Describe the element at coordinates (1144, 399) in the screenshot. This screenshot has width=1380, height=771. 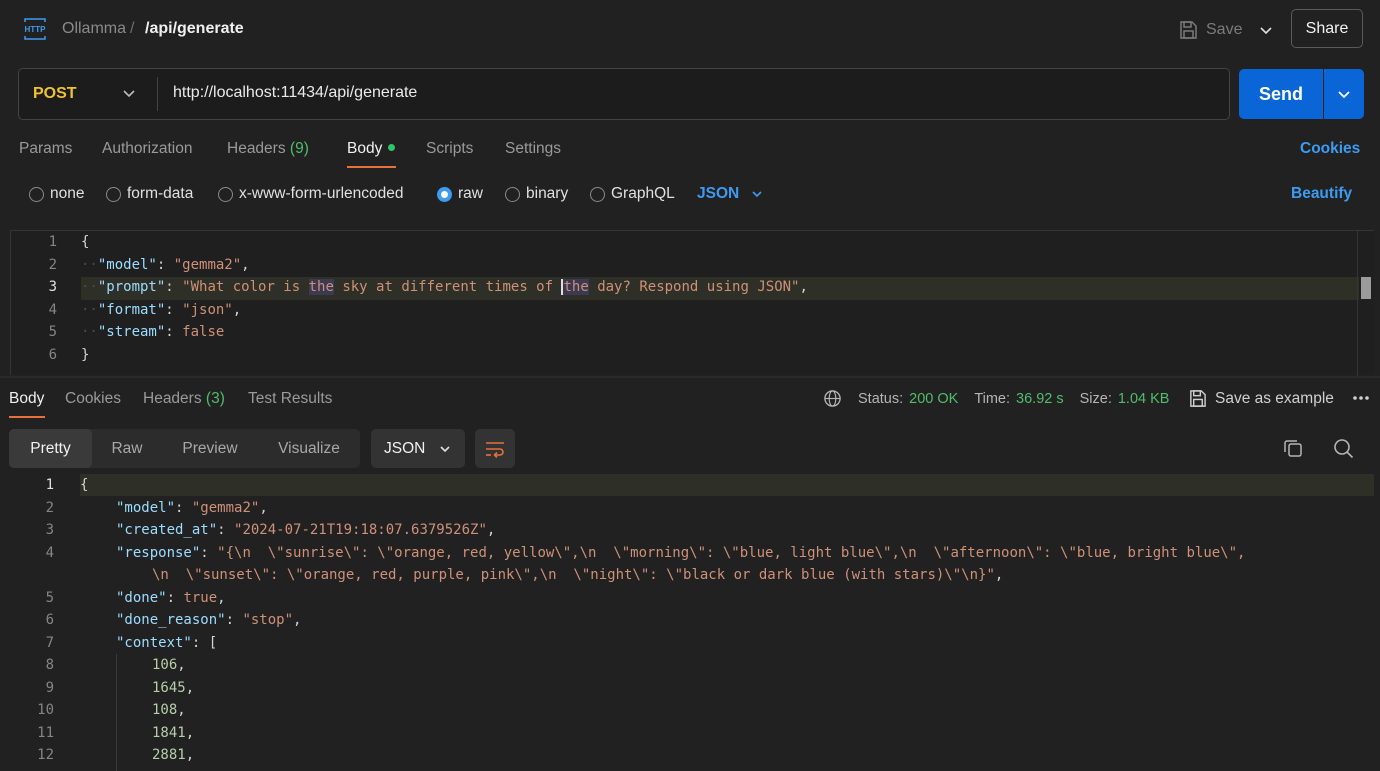
I see `size-value: 1.04 KB` at that location.